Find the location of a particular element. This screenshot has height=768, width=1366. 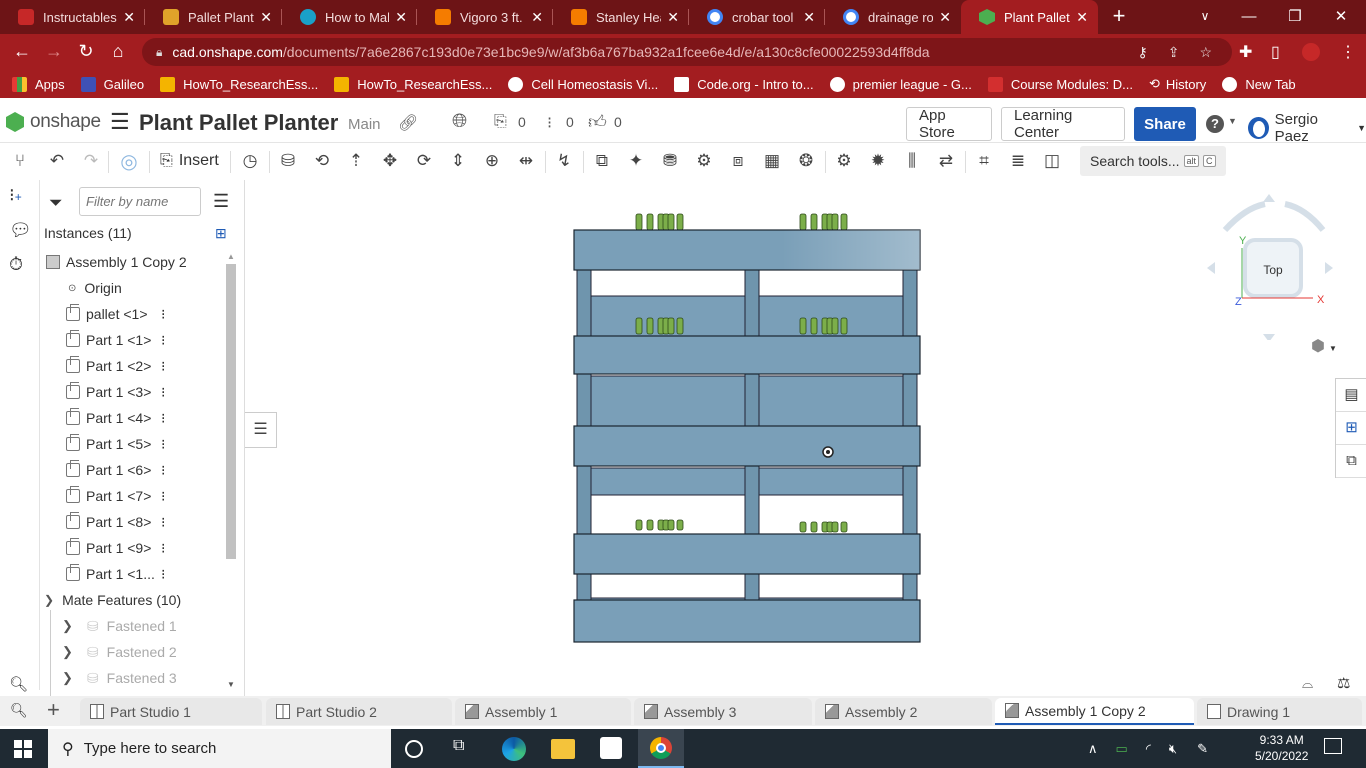

user-menu: Sergio Paez ▼ is located at coordinates (1307, 128).